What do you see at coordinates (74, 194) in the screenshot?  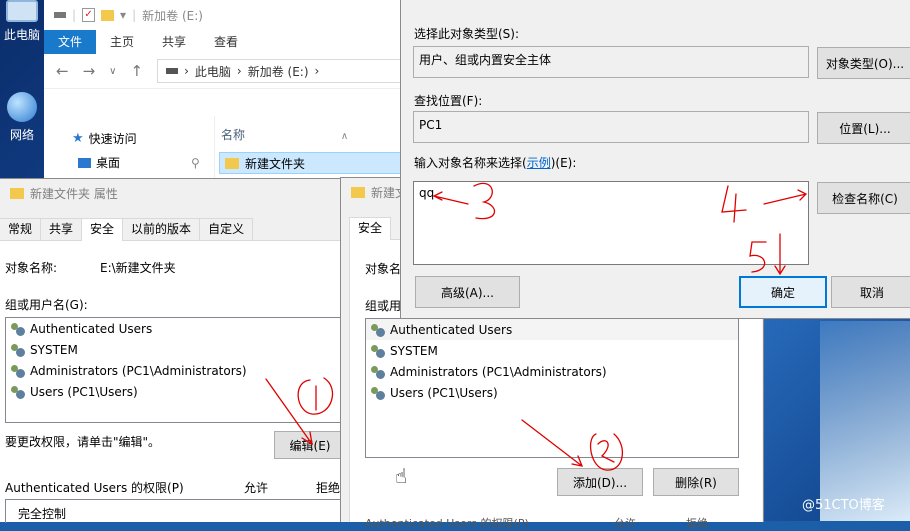 I see `properties-title: 新建文件夹 属性` at bounding box center [74, 194].